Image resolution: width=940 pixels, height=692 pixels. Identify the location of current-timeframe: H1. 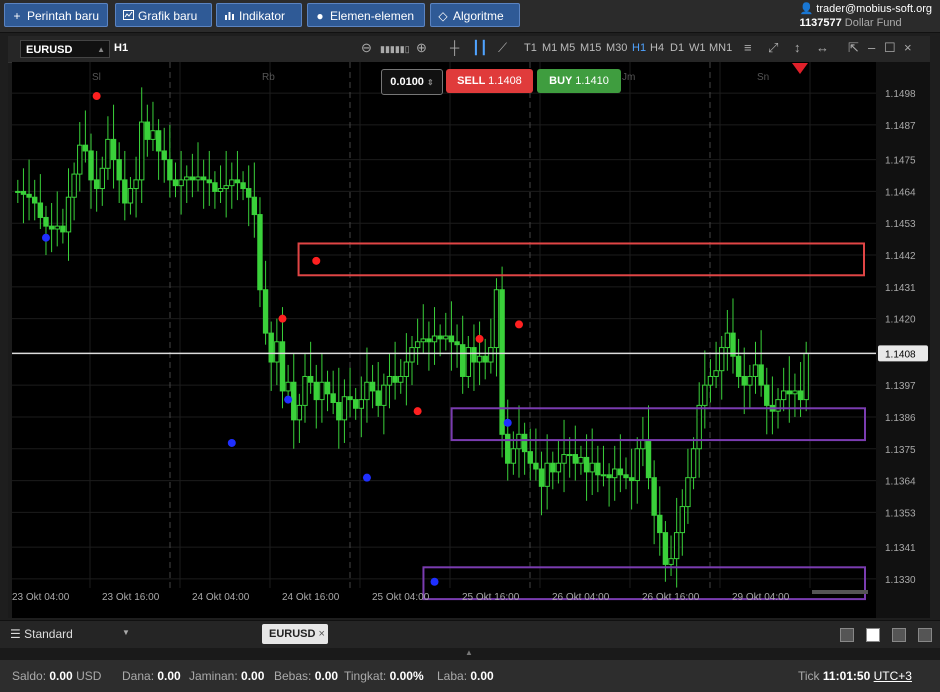
(121, 48).